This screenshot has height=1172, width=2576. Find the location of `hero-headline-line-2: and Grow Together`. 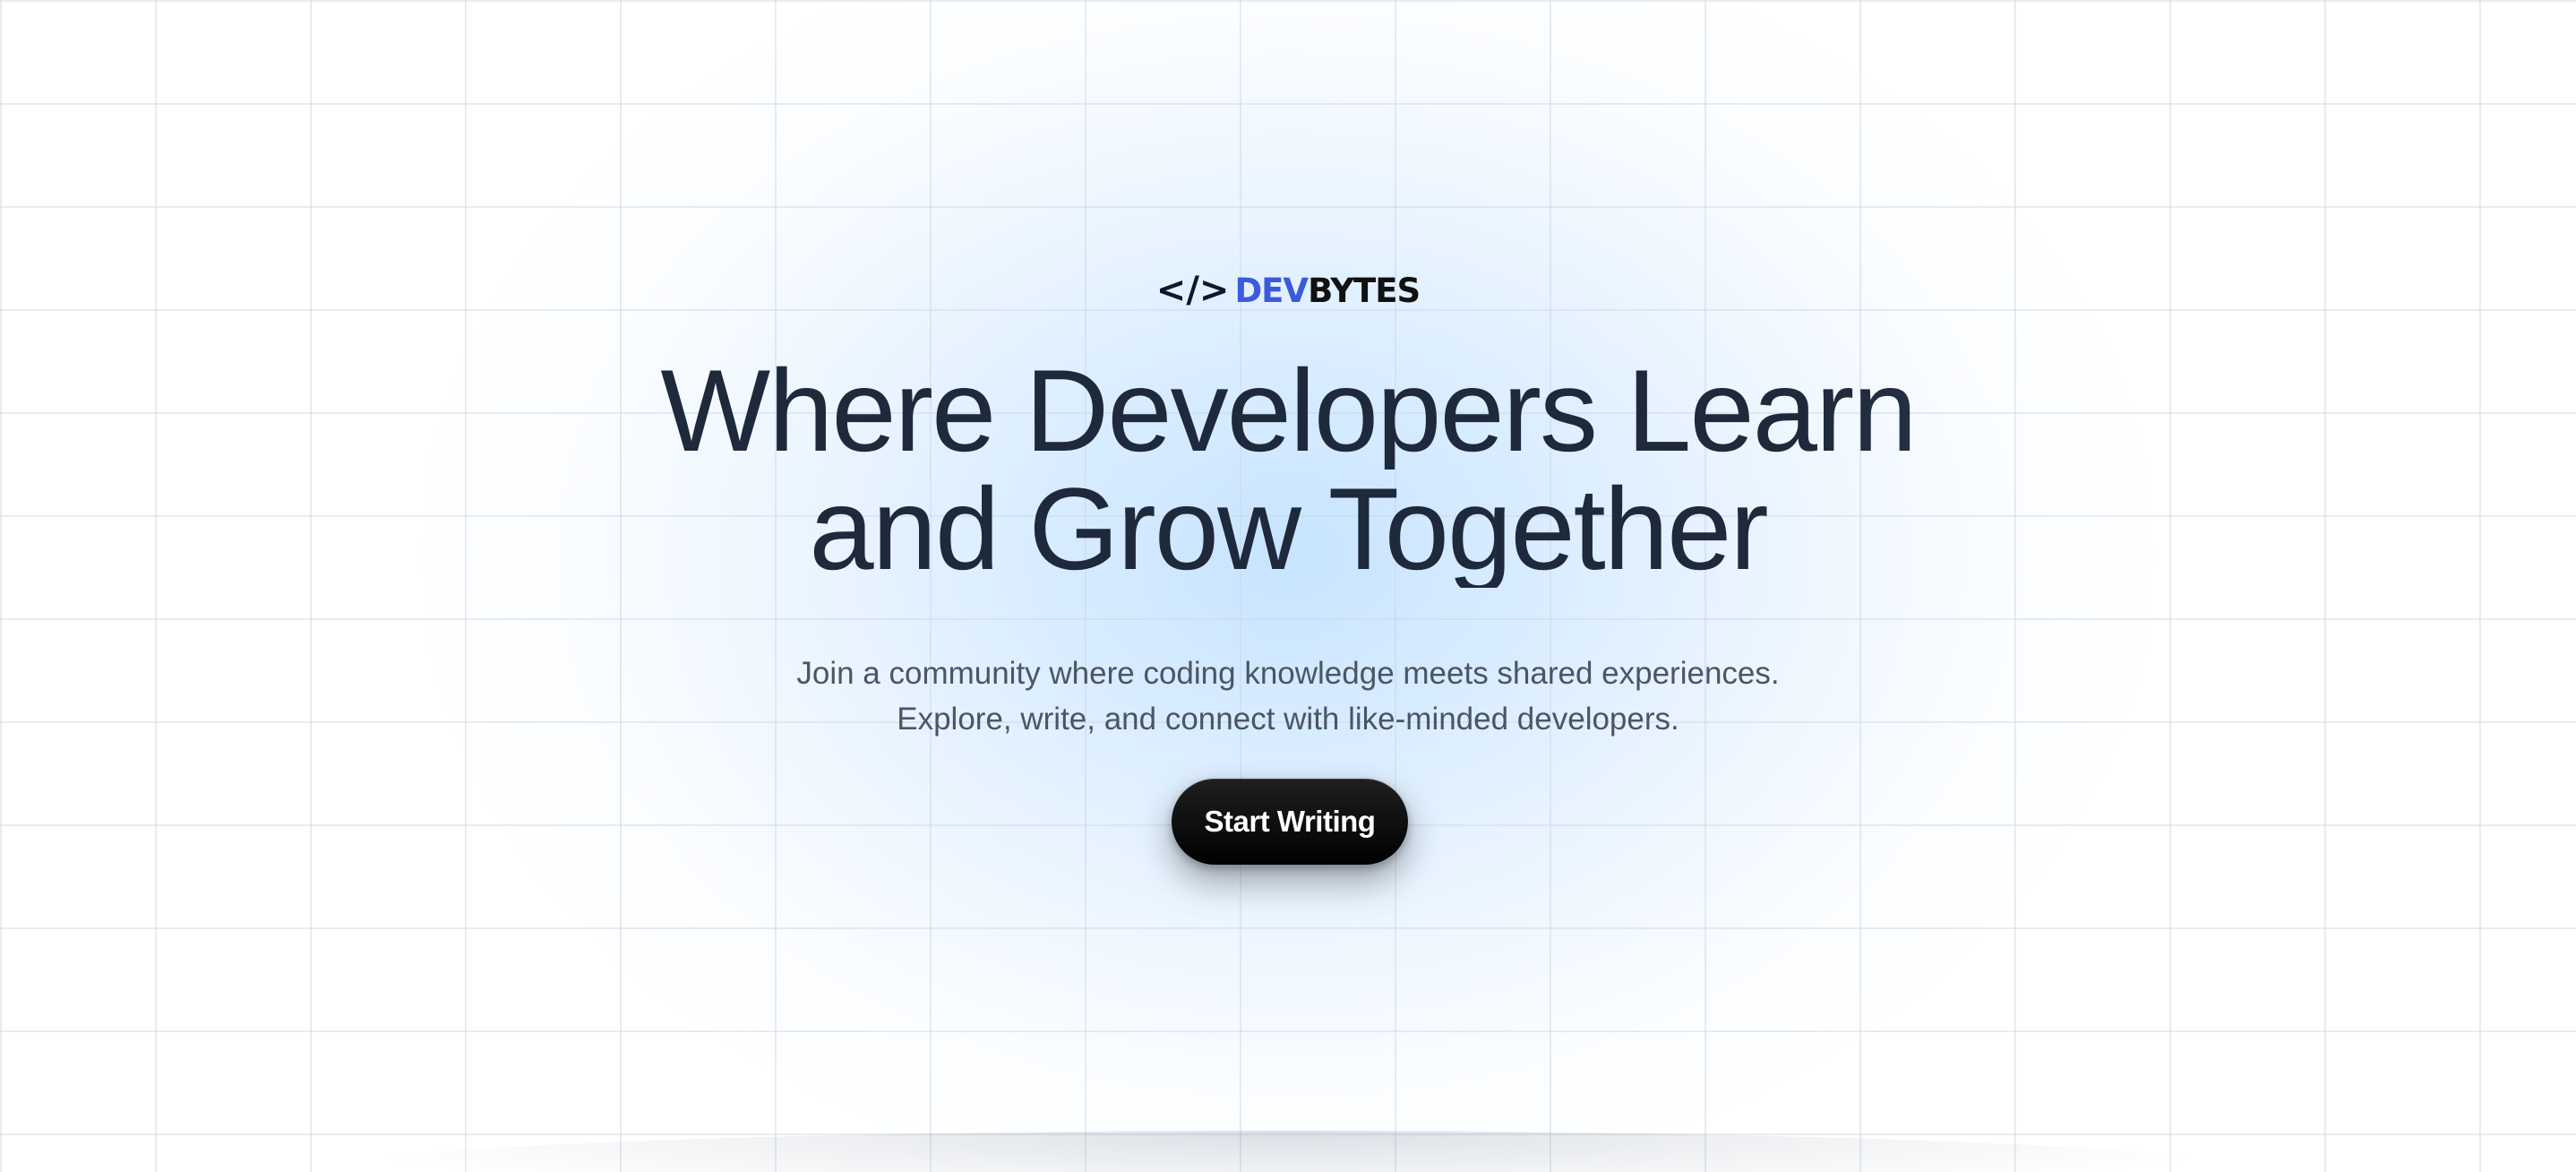

hero-headline-line-2: and Grow Together is located at coordinates (1288, 529).